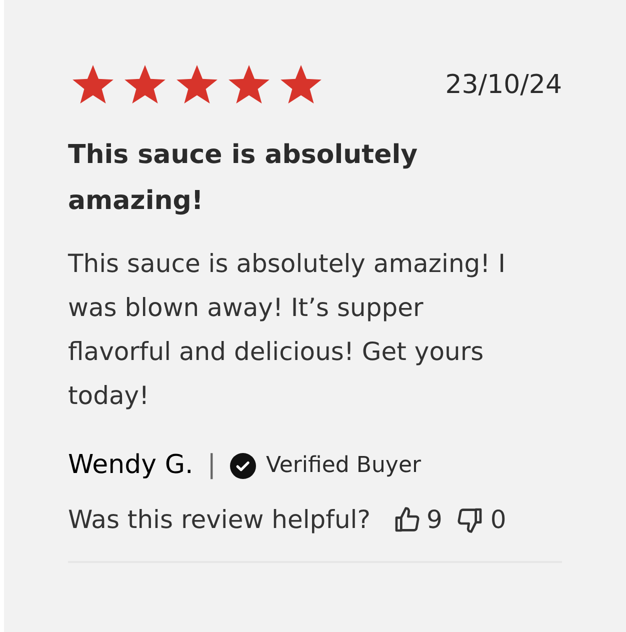 Image resolution: width=626 pixels, height=632 pixels. Describe the element at coordinates (131, 465) in the screenshot. I see `author-name: Wendy G.` at that location.